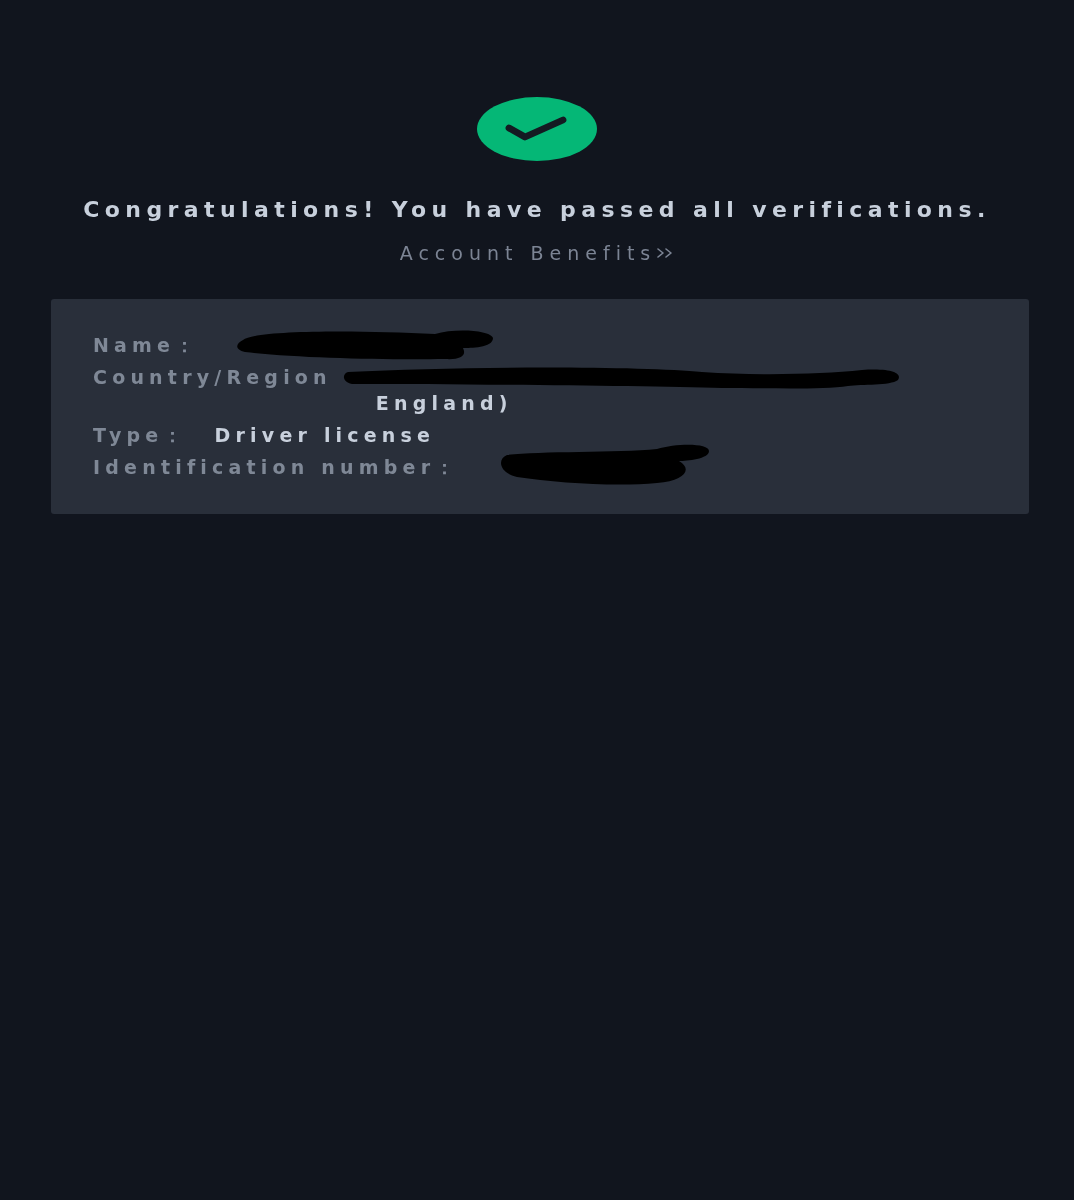 The width and height of the screenshot is (1074, 1200). I want to click on field-label: Name：, so click(146, 345).